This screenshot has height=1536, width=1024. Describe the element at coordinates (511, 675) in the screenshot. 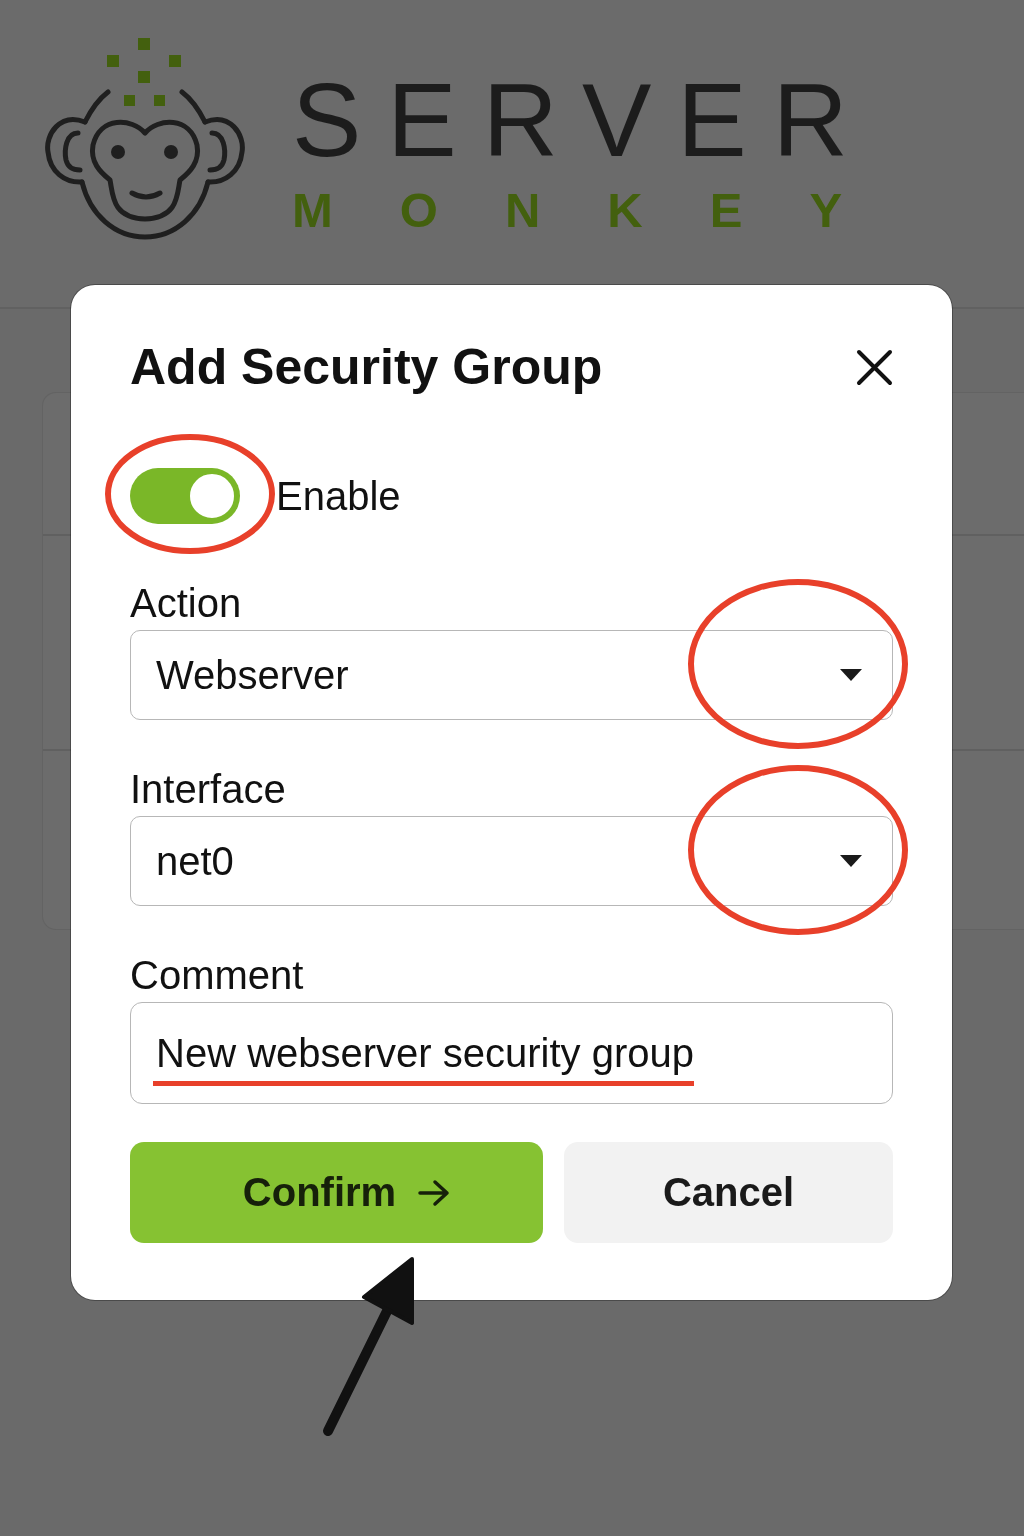

I see `dropdown-select: Webserver` at that location.